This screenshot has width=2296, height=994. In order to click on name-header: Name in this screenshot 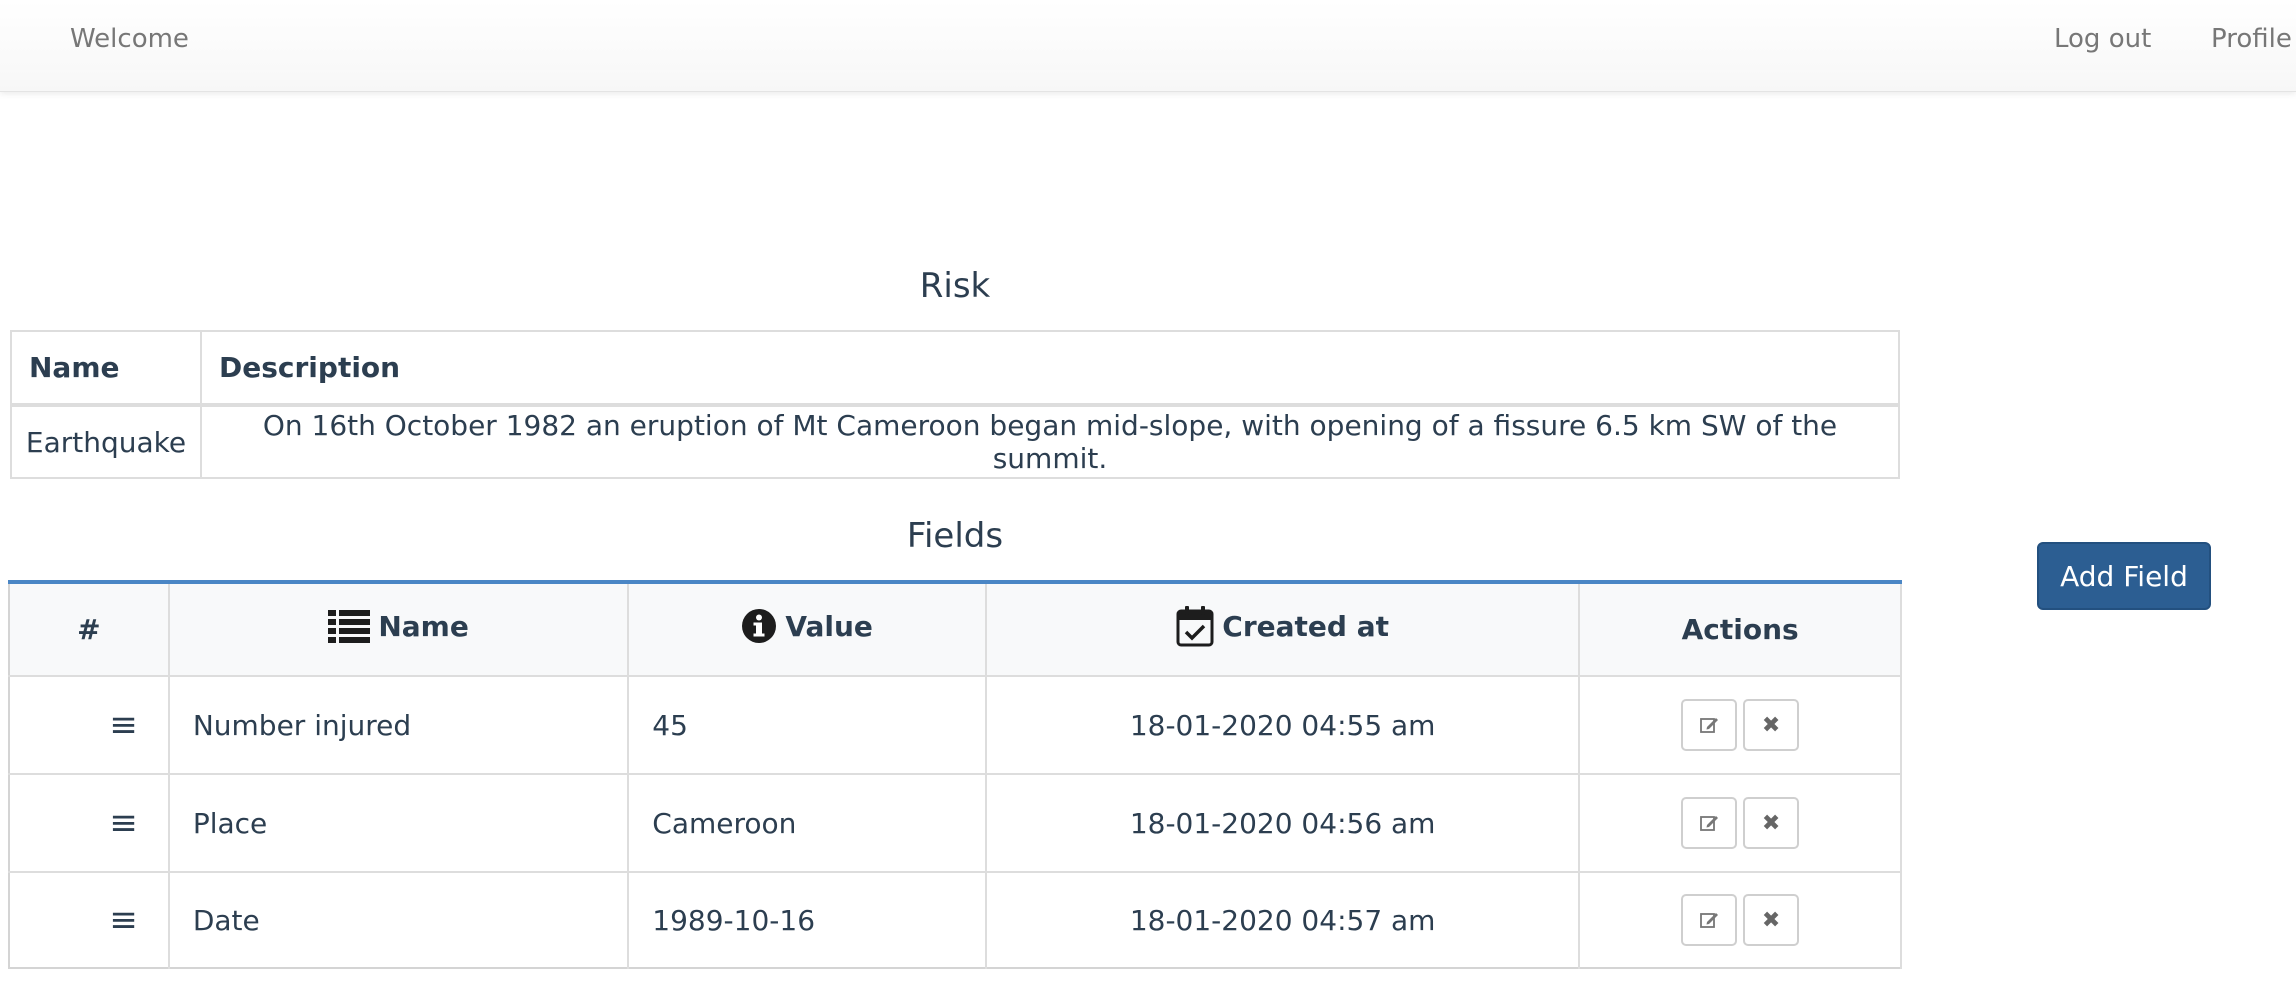, I will do `click(399, 629)`.